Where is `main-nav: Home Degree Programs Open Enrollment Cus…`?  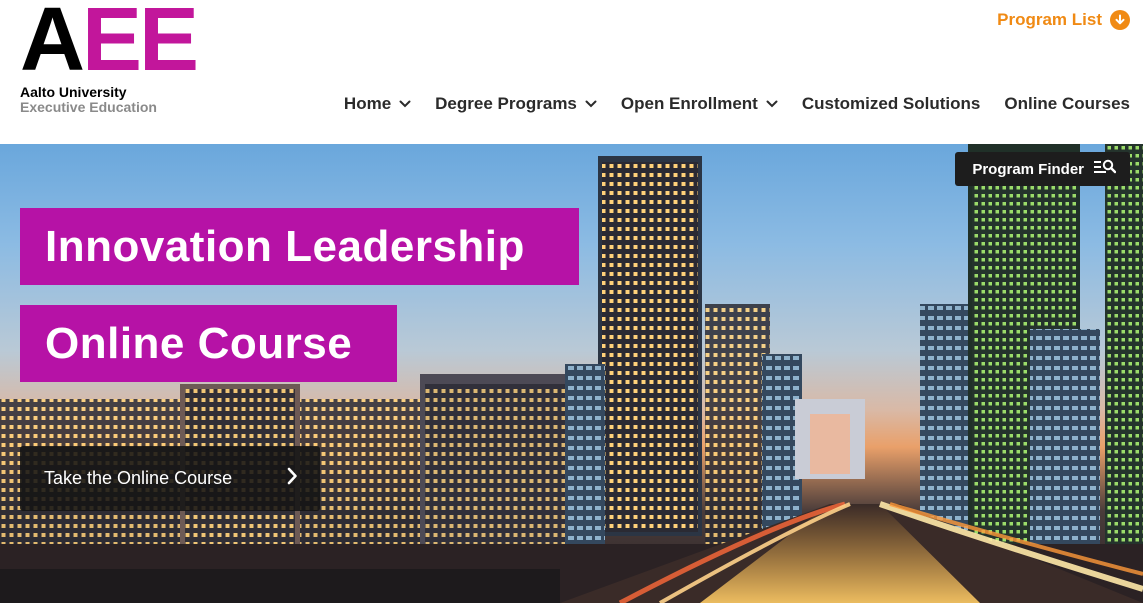 main-nav: Home Degree Programs Open Enrollment Cus… is located at coordinates (725, 104).